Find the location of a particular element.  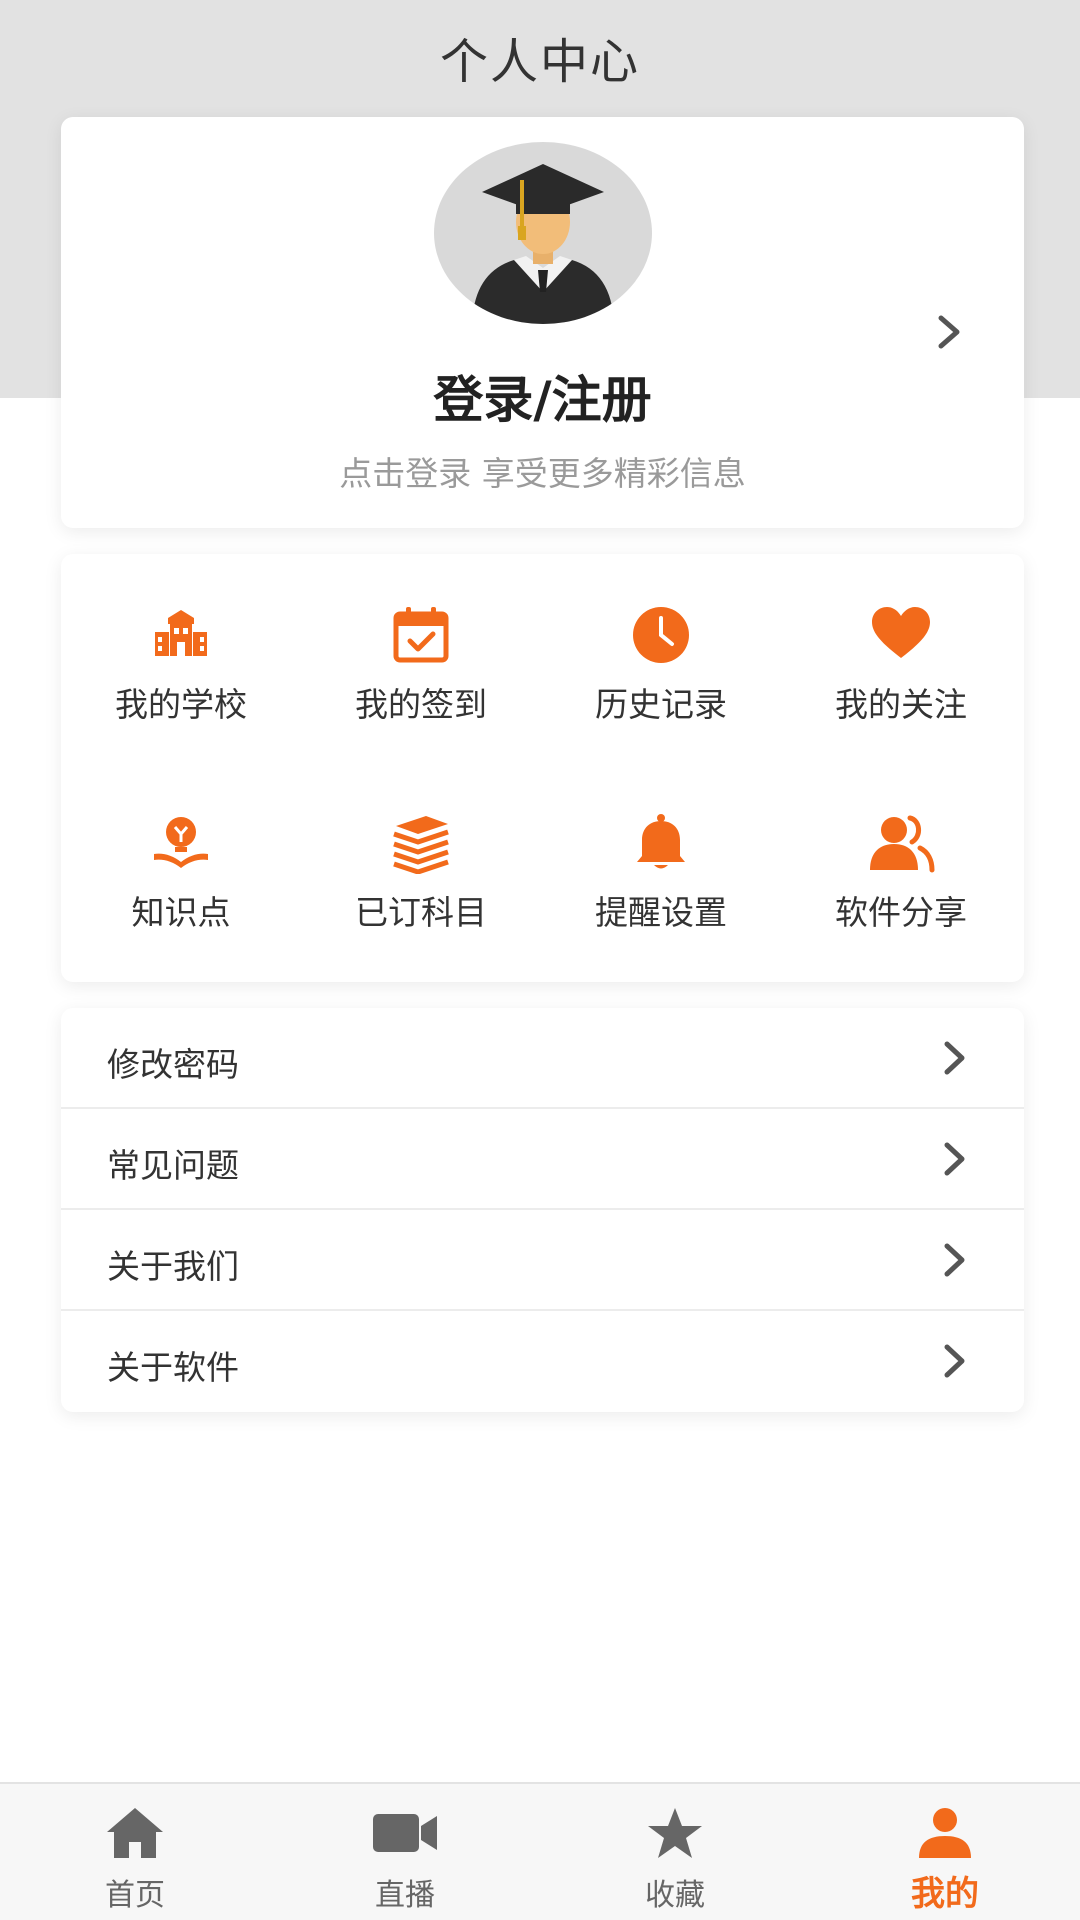

list-item-about-us: 关于我们 is located at coordinates (542, 1260).